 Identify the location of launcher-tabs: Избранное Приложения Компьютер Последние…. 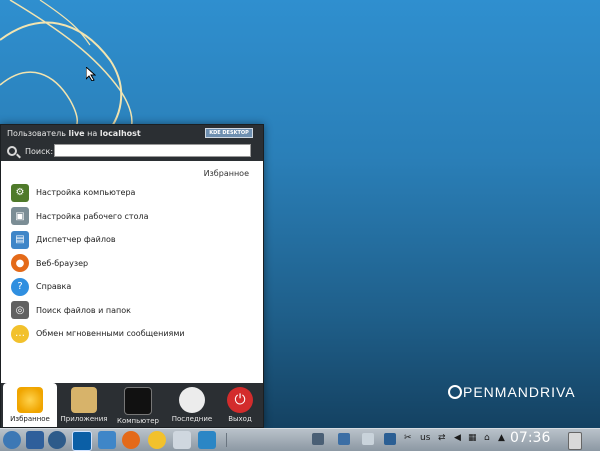
(132, 405).